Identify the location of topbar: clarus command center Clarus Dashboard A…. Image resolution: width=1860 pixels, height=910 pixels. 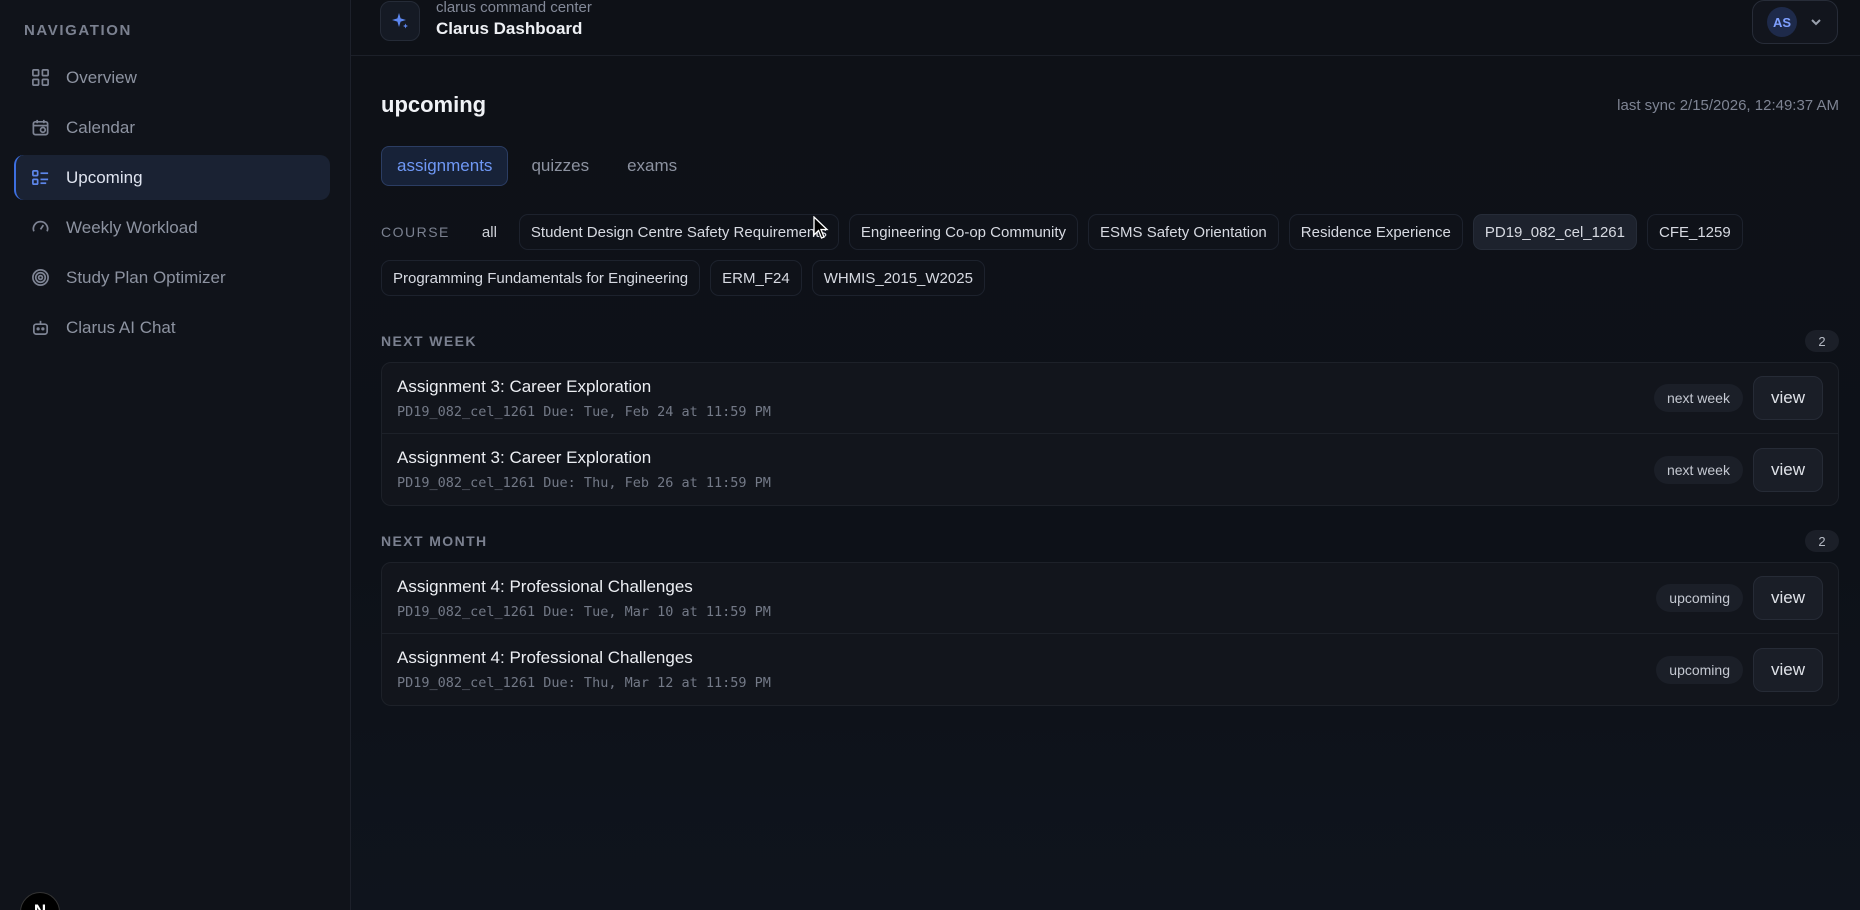
(1105, 28).